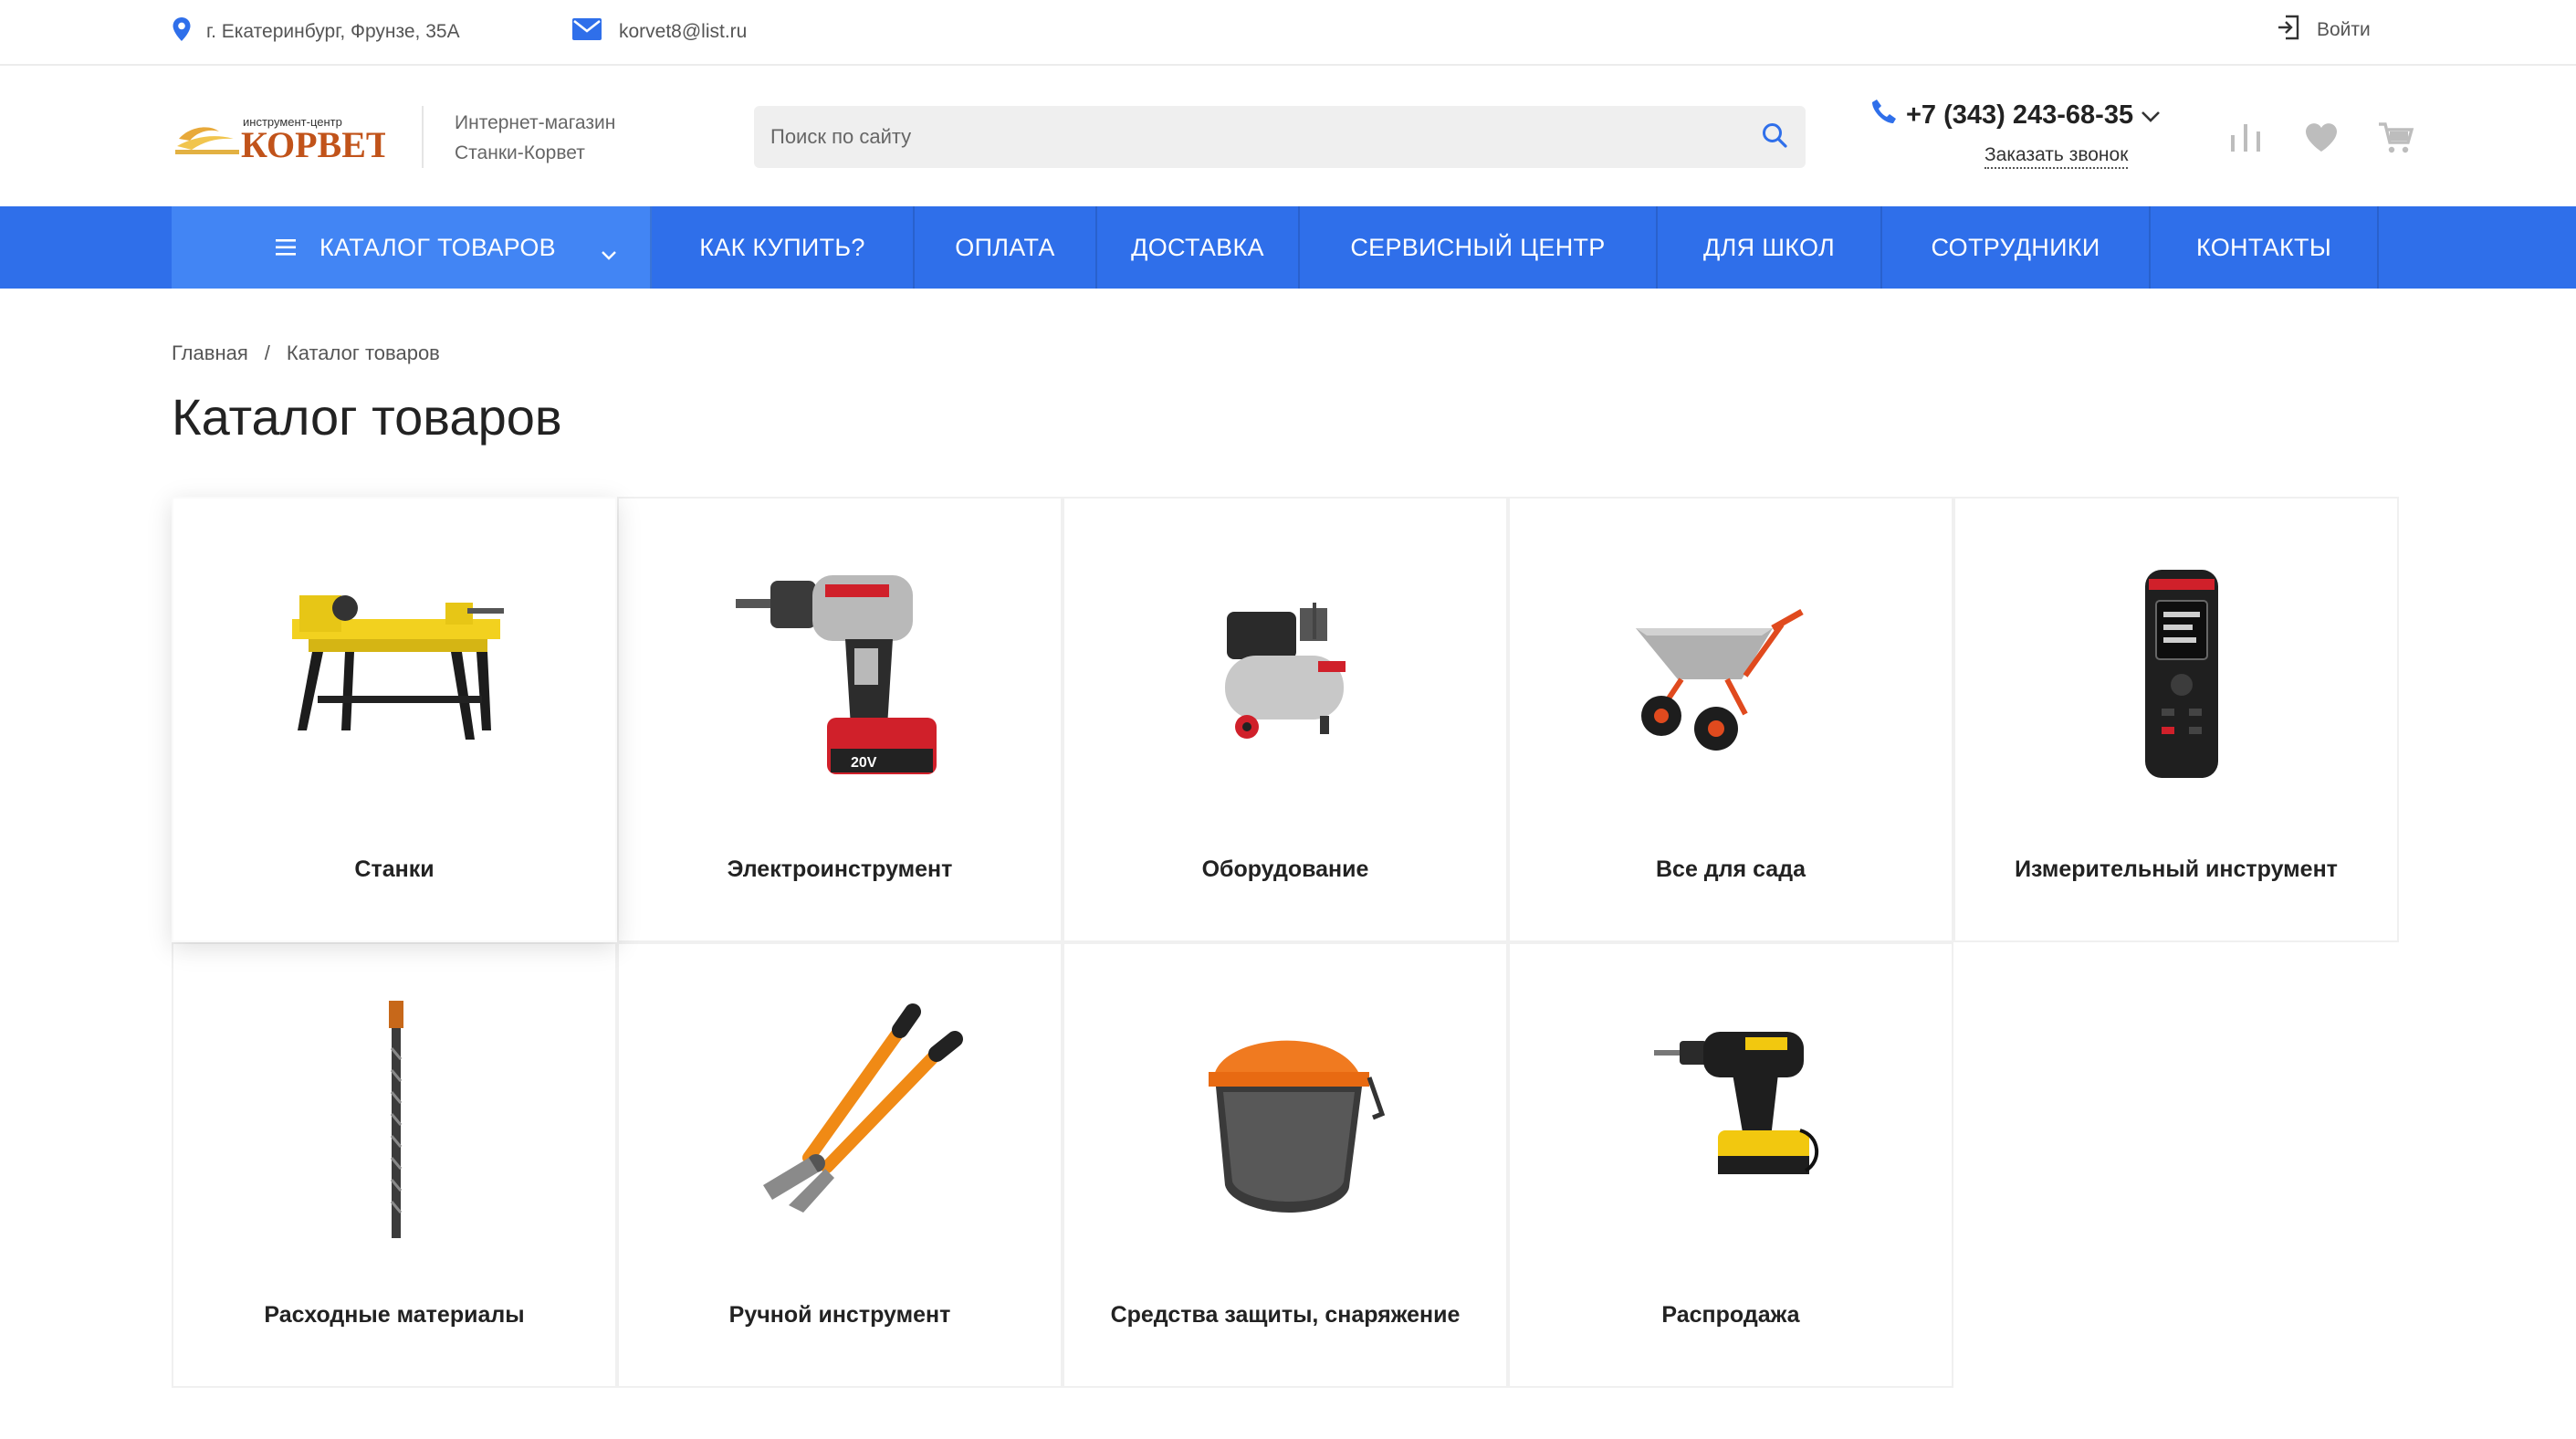 The height and width of the screenshot is (1439, 2576). What do you see at coordinates (586, 32) in the screenshot?
I see `envelope-icon` at bounding box center [586, 32].